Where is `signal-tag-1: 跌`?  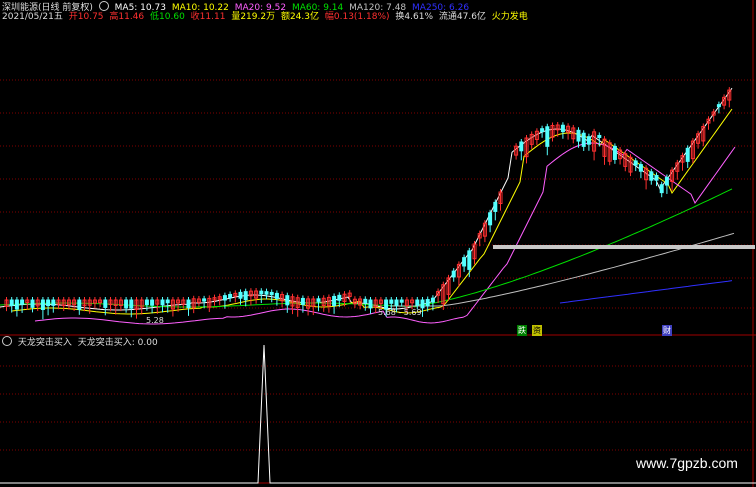
signal-tag-1: 跌 is located at coordinates (522, 330).